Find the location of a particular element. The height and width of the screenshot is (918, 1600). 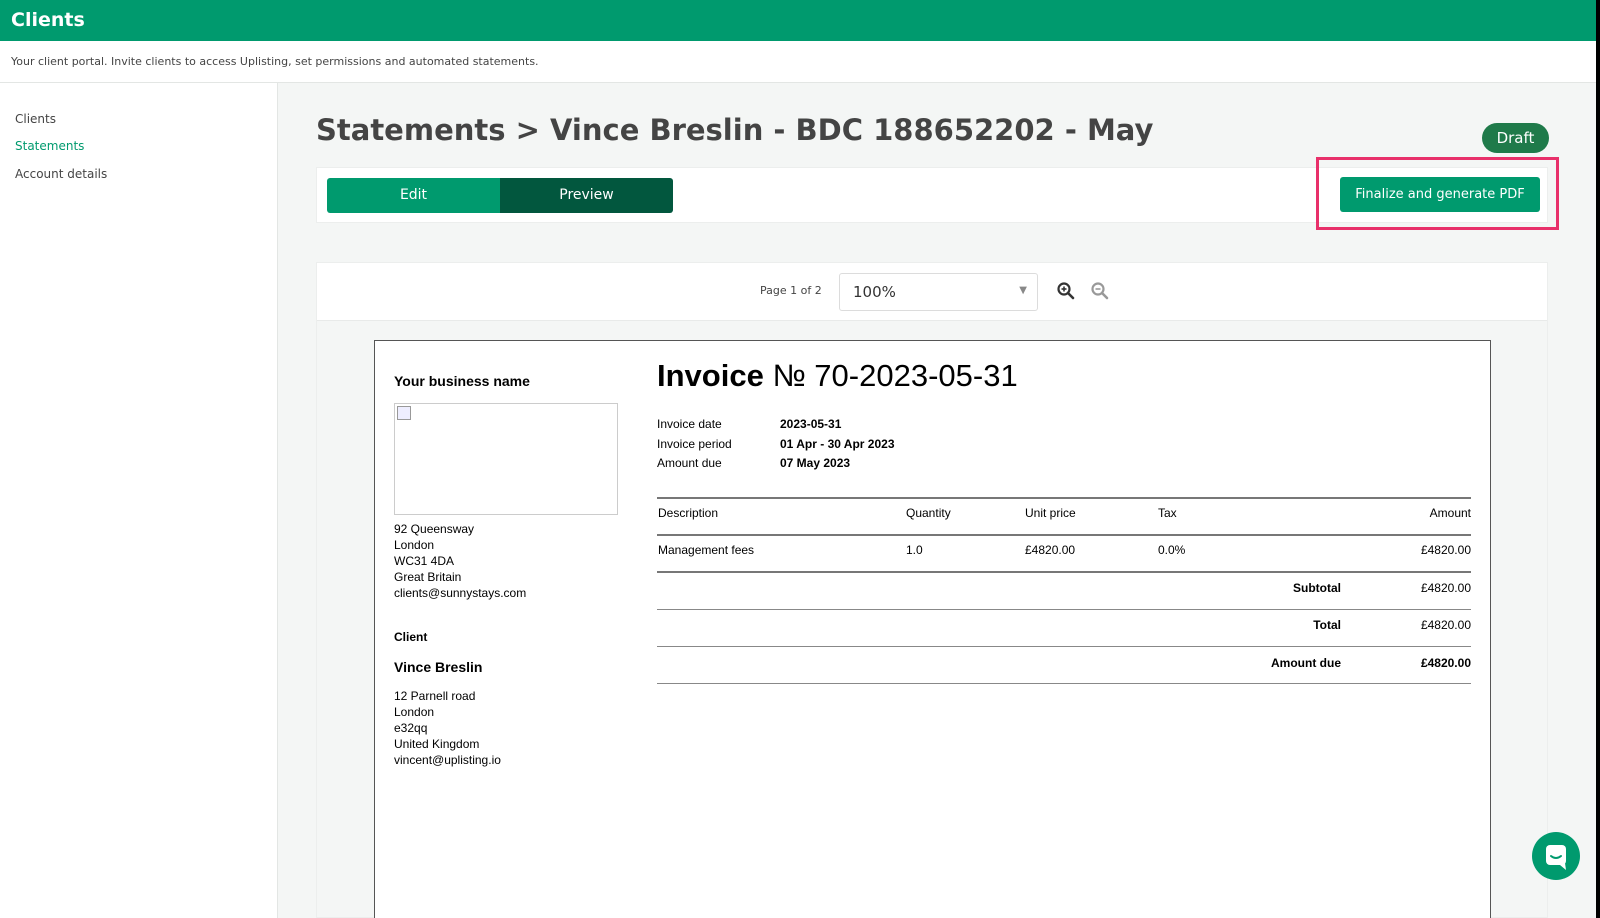

finalize-pdf-button: Finalize and generate PDF is located at coordinates (1440, 194).